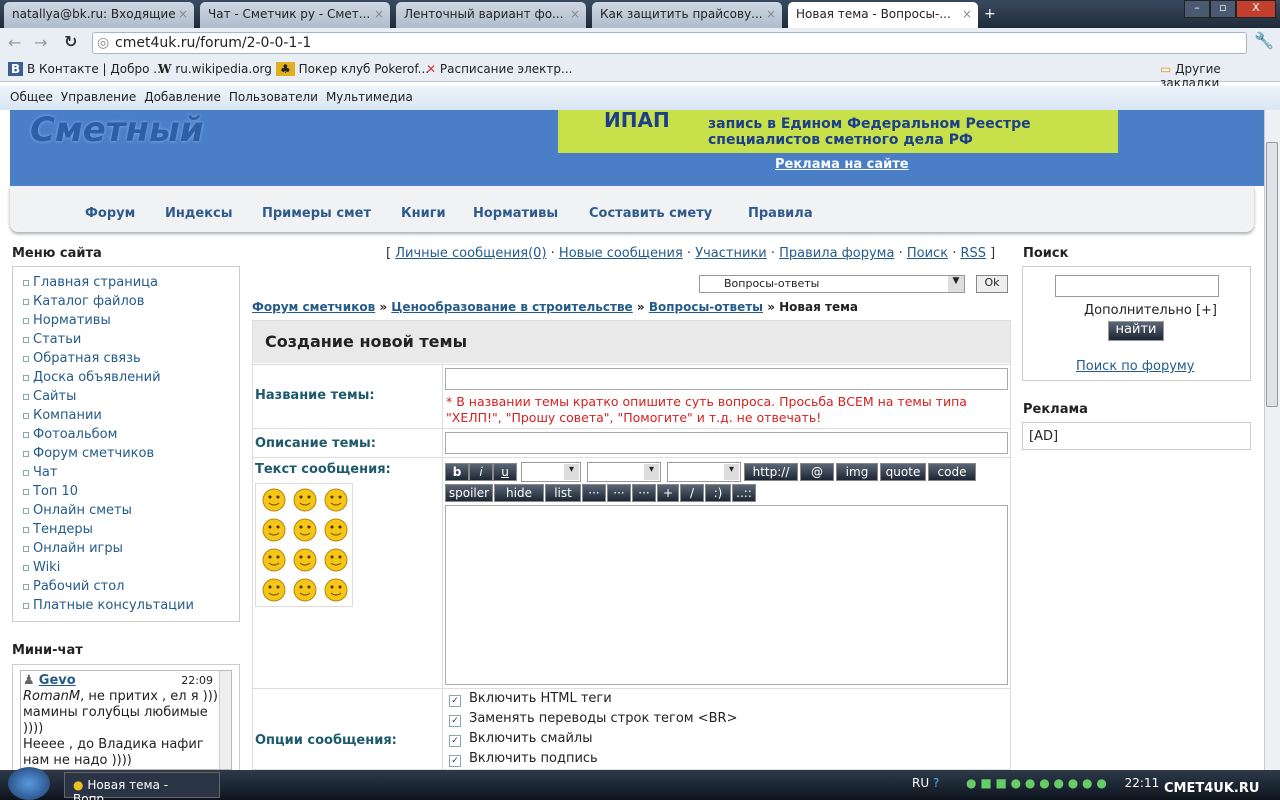 This screenshot has height=806, width=1280. What do you see at coordinates (511, 307) in the screenshot?
I see `crumb-category: Ценообразование в строительстве` at bounding box center [511, 307].